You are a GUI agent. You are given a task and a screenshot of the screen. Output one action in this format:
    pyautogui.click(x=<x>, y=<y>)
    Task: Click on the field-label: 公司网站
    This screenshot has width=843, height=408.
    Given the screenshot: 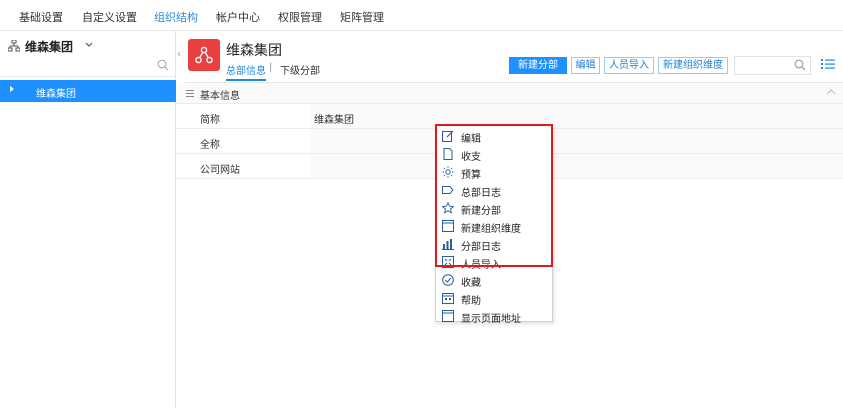 What is the action you would take?
    pyautogui.click(x=220, y=170)
    